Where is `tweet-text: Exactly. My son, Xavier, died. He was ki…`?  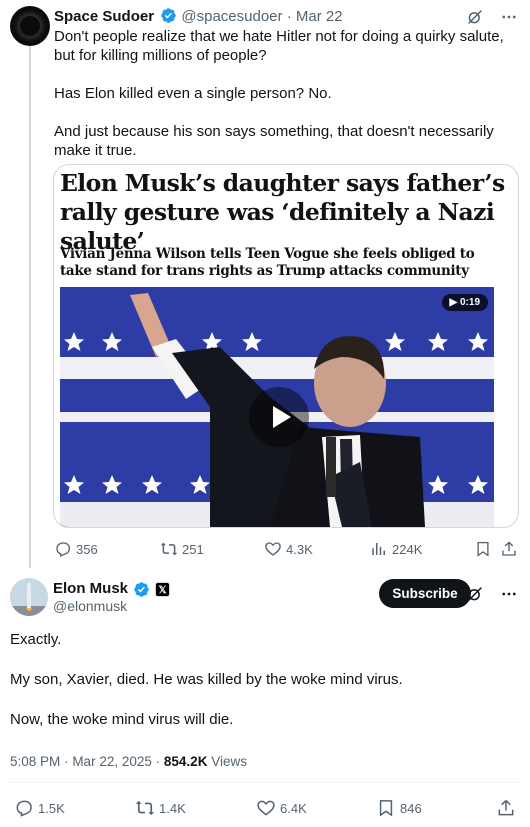
tweet-text: Exactly. My son, Xavier, died. He was ki… is located at coordinates (265, 690).